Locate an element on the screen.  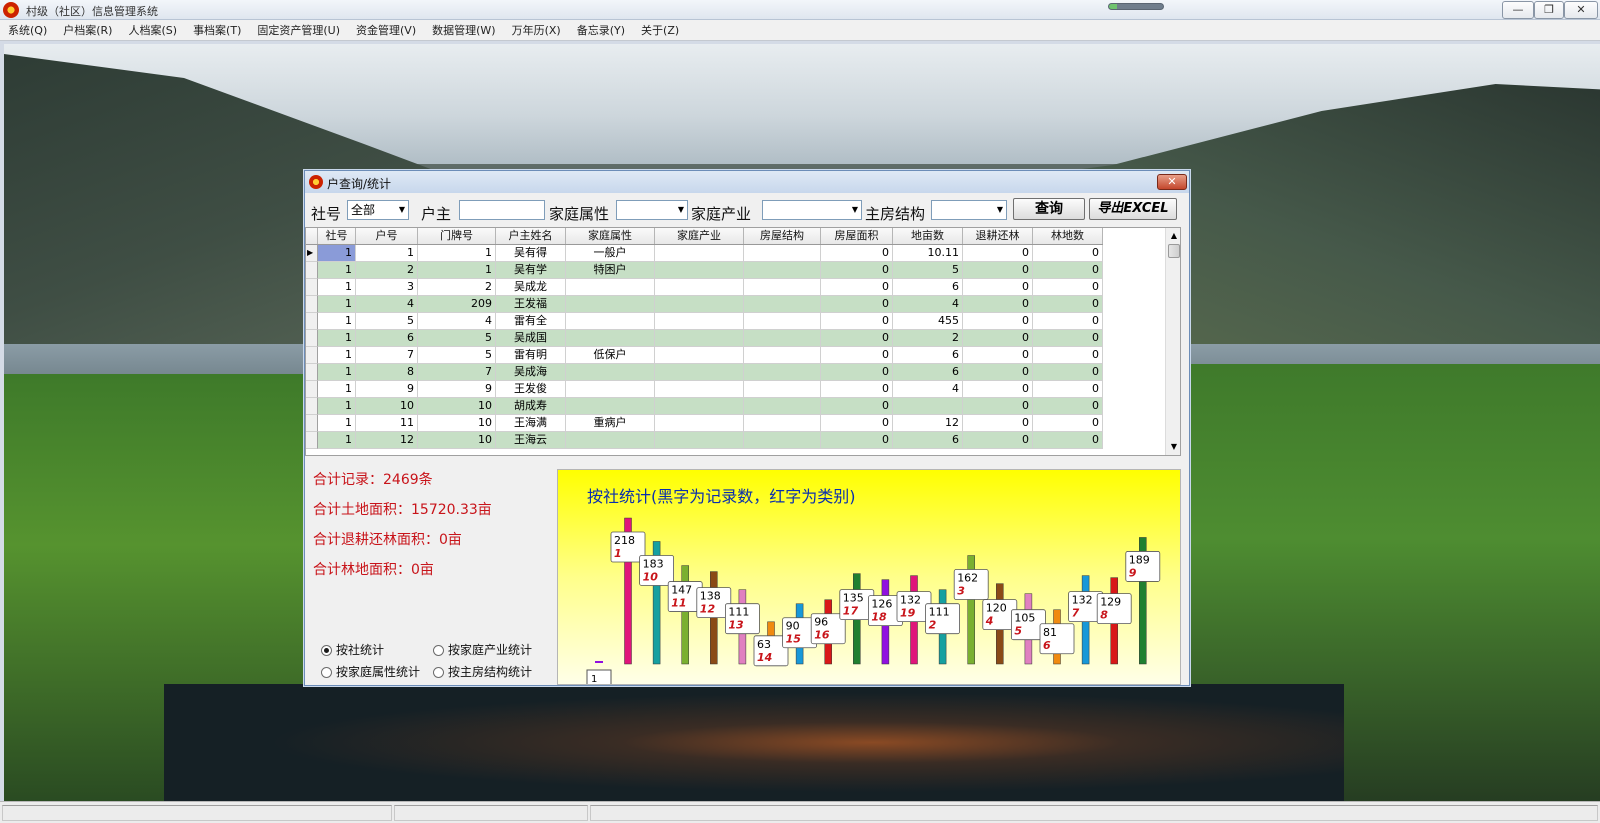
table-row: 1 2 1 吴有学 特困户 0 5 0 0 is located at coordinates (704, 270).